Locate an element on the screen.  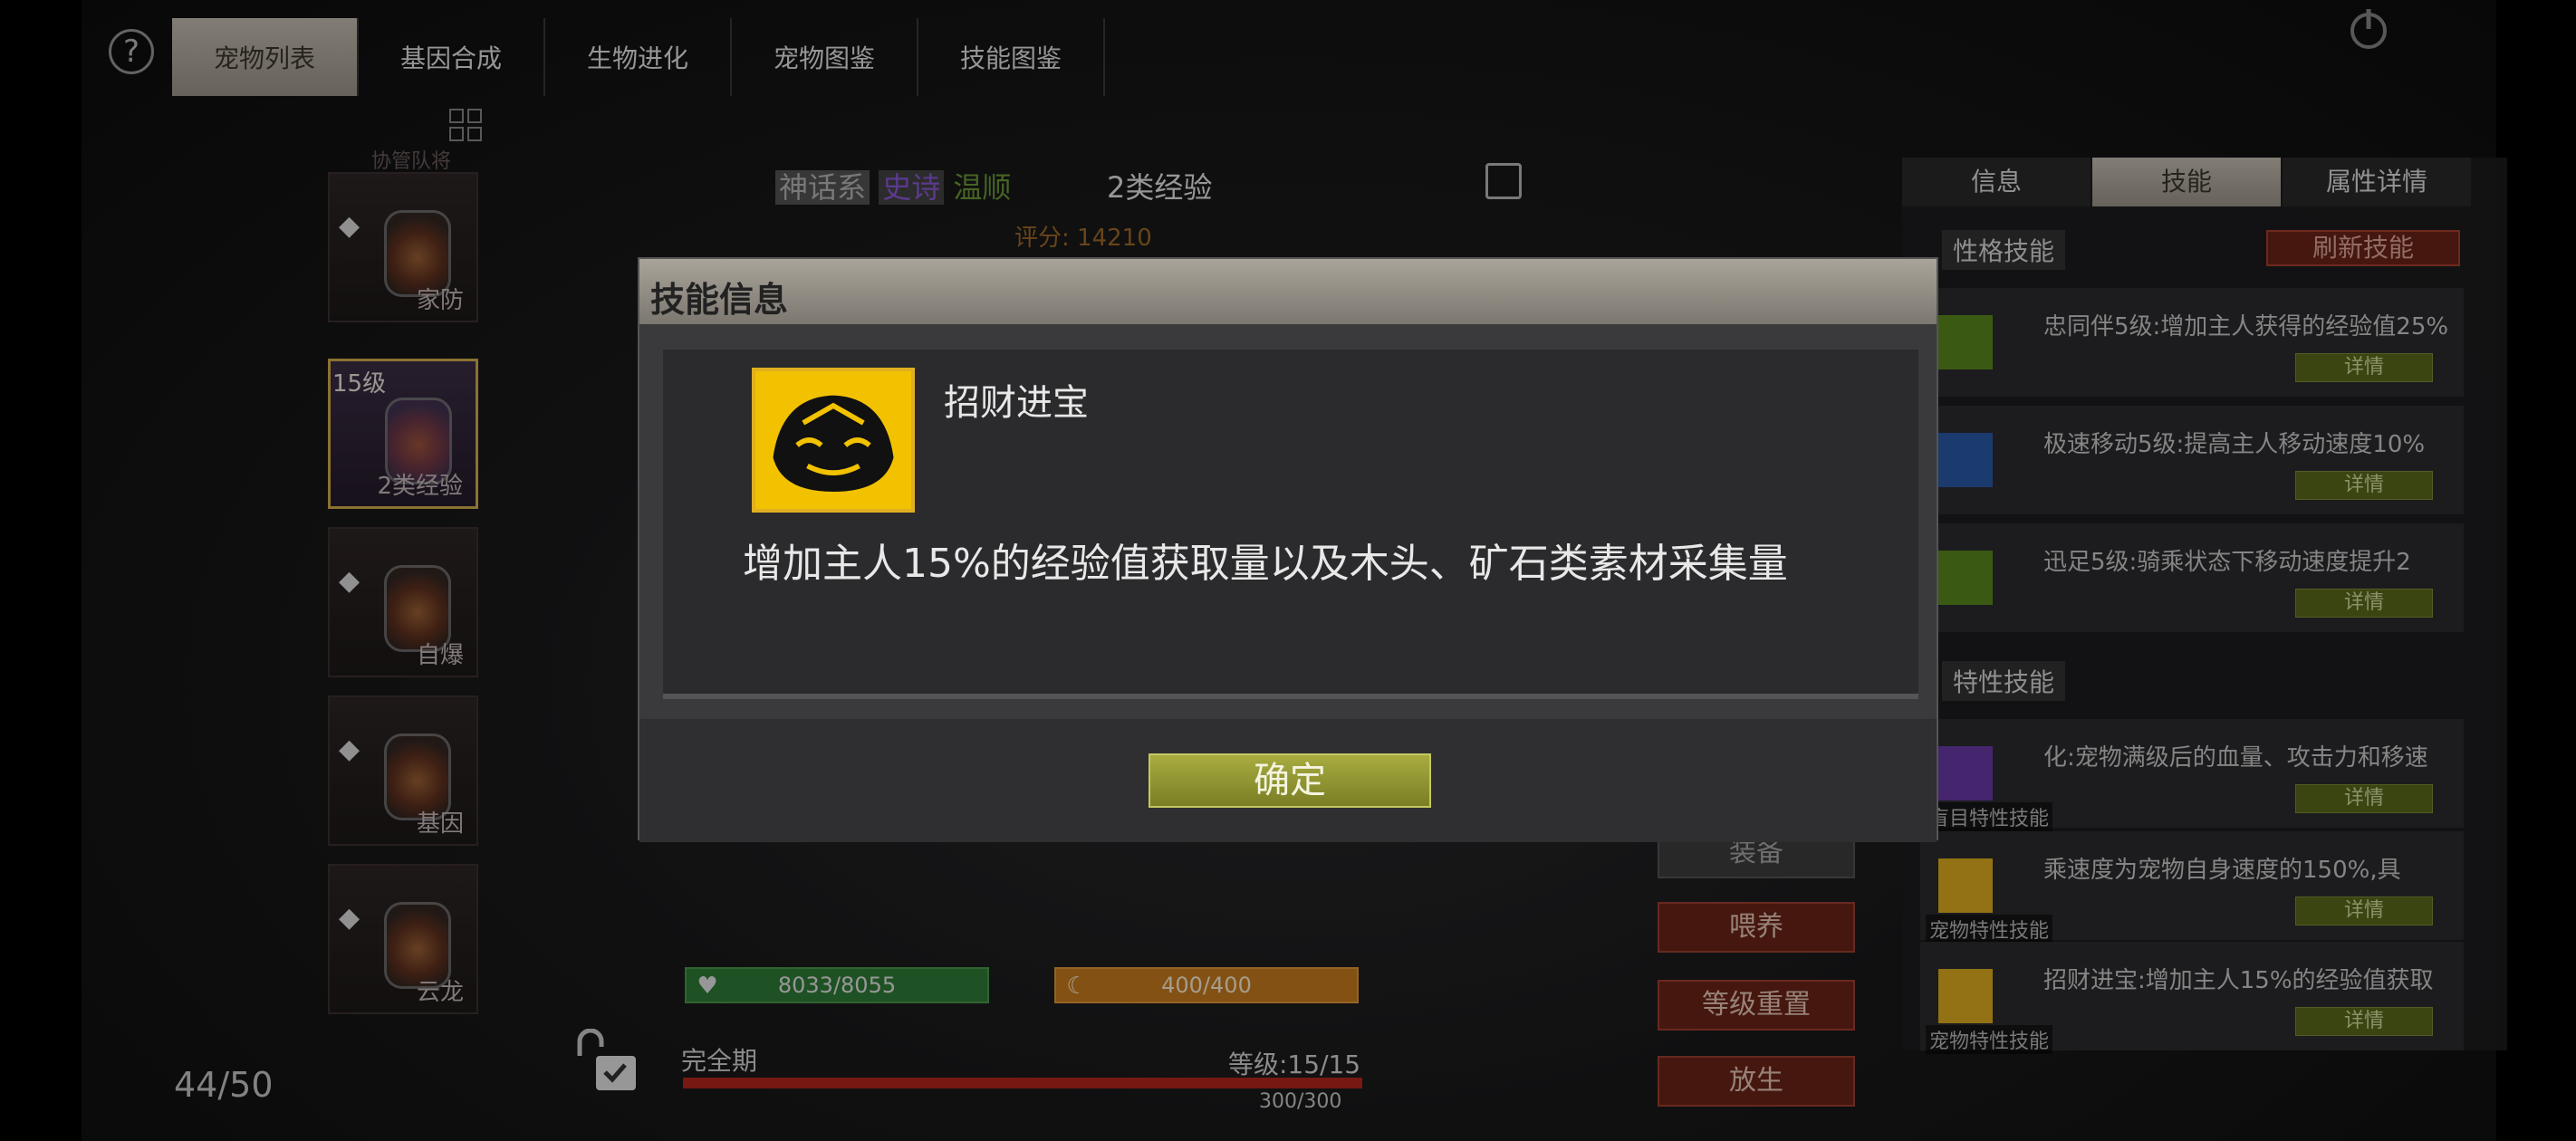
modal-body: 招财进宝 增加主人15%的经验值获取量以及木头、矿石类素材采集量 is located at coordinates (1290, 524).